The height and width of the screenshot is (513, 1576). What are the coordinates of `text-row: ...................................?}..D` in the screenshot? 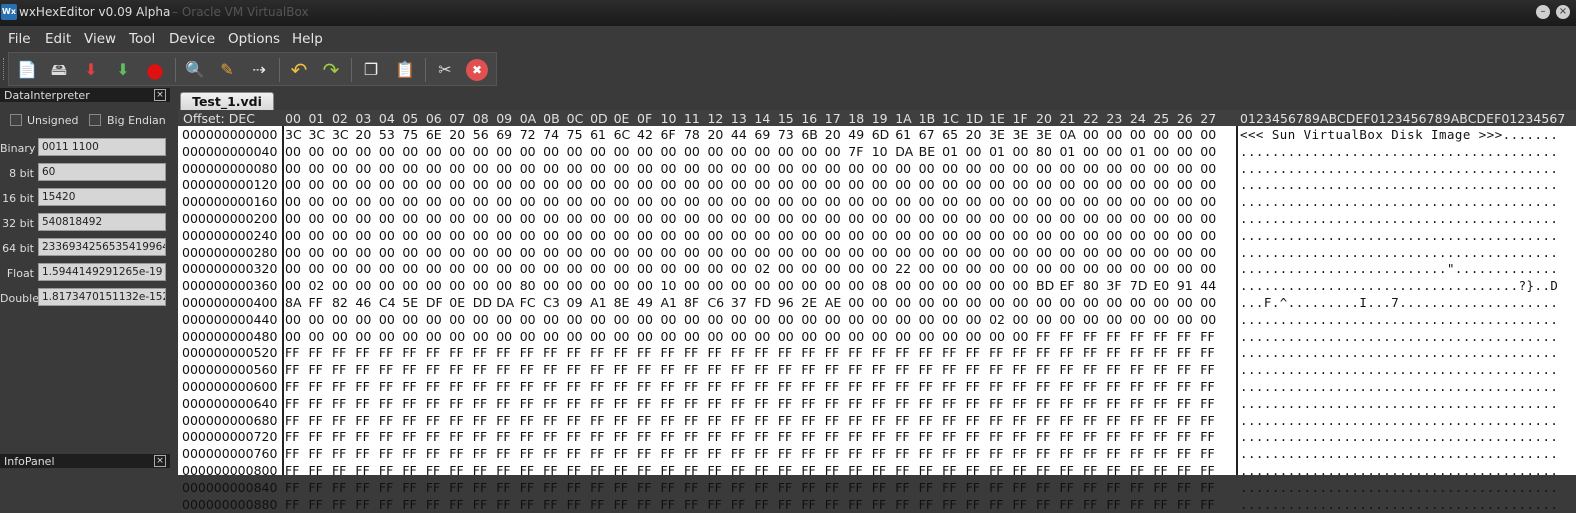 It's located at (1400, 286).